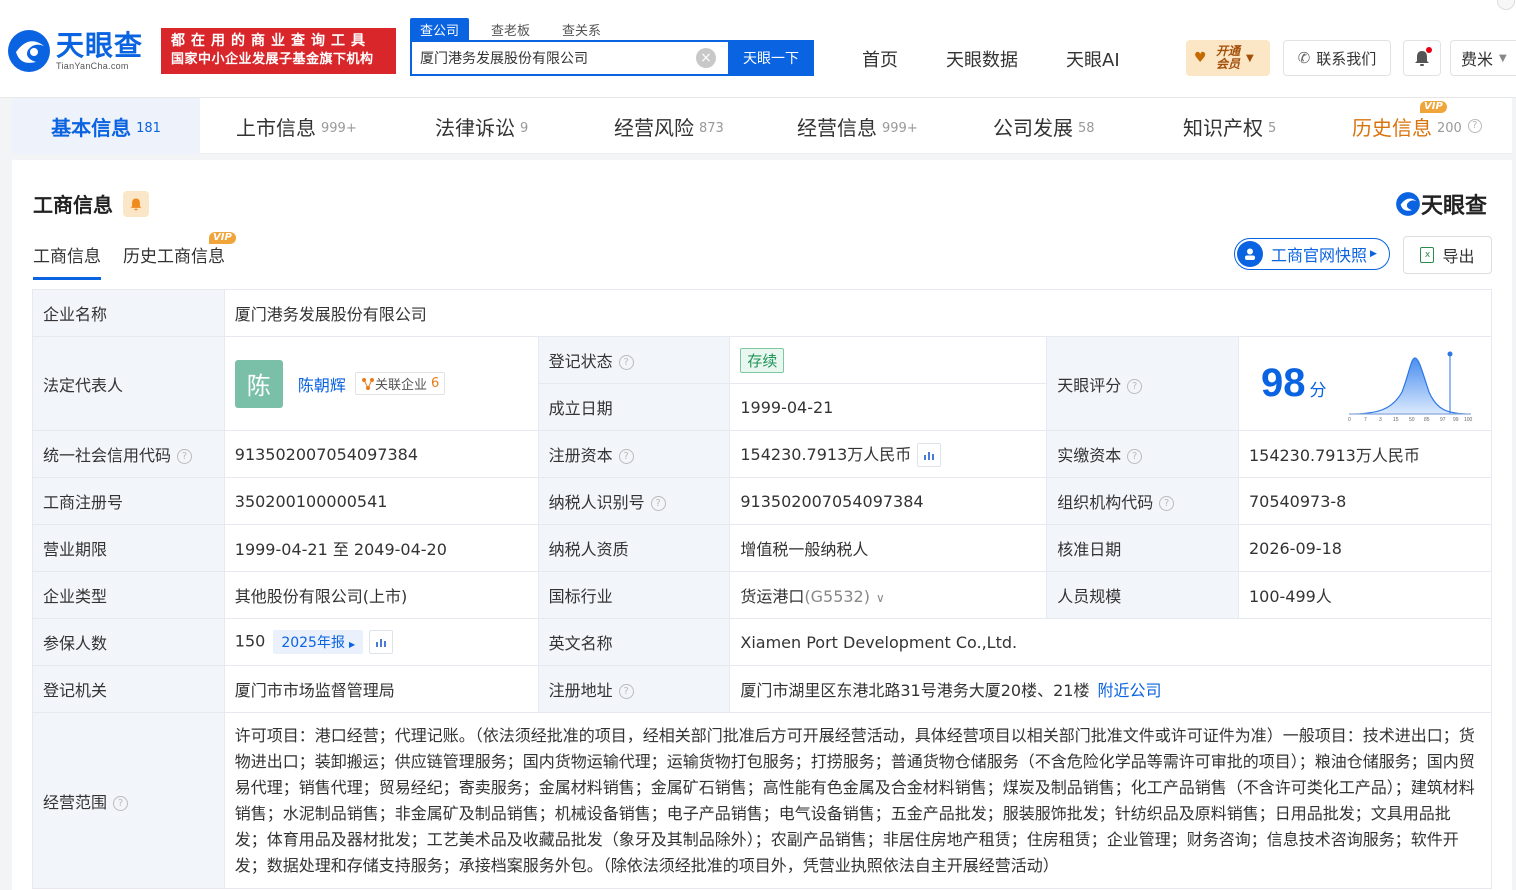 This screenshot has width=1516, height=890. I want to click on score-tick: 99, so click(1456, 420).